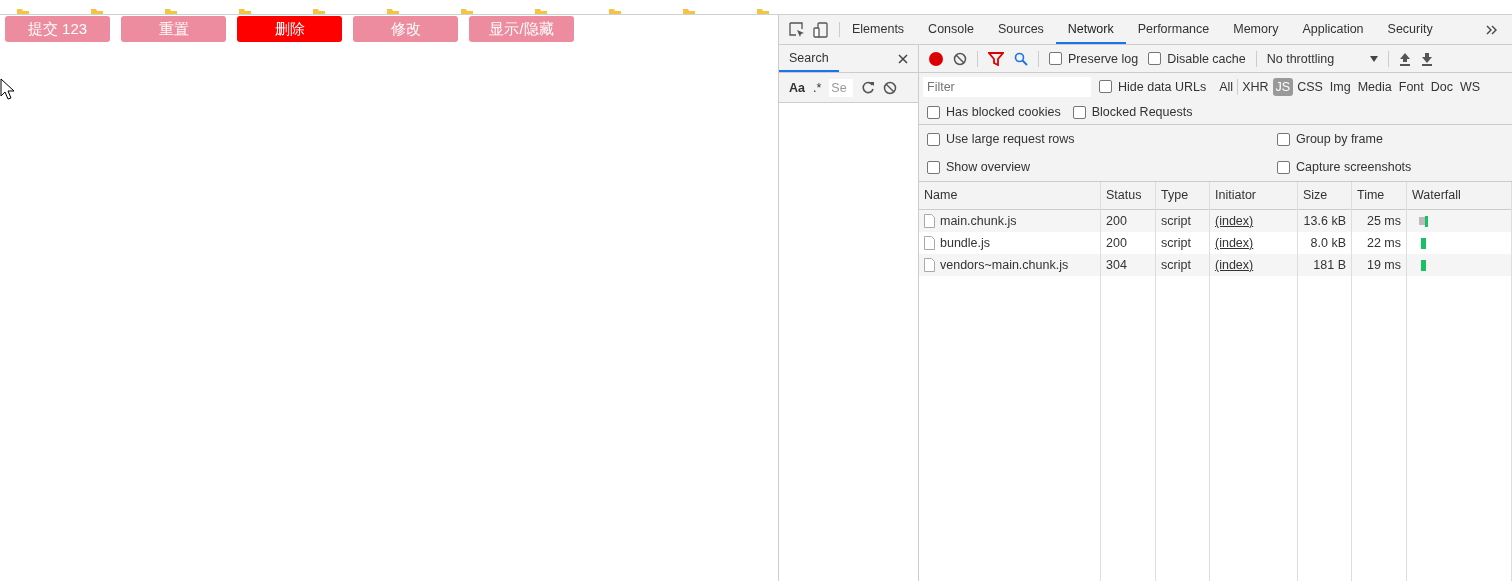 Image resolution: width=1512 pixels, height=581 pixels. Describe the element at coordinates (1003, 112) in the screenshot. I see `checkbox-label: Has blocked cookies` at that location.